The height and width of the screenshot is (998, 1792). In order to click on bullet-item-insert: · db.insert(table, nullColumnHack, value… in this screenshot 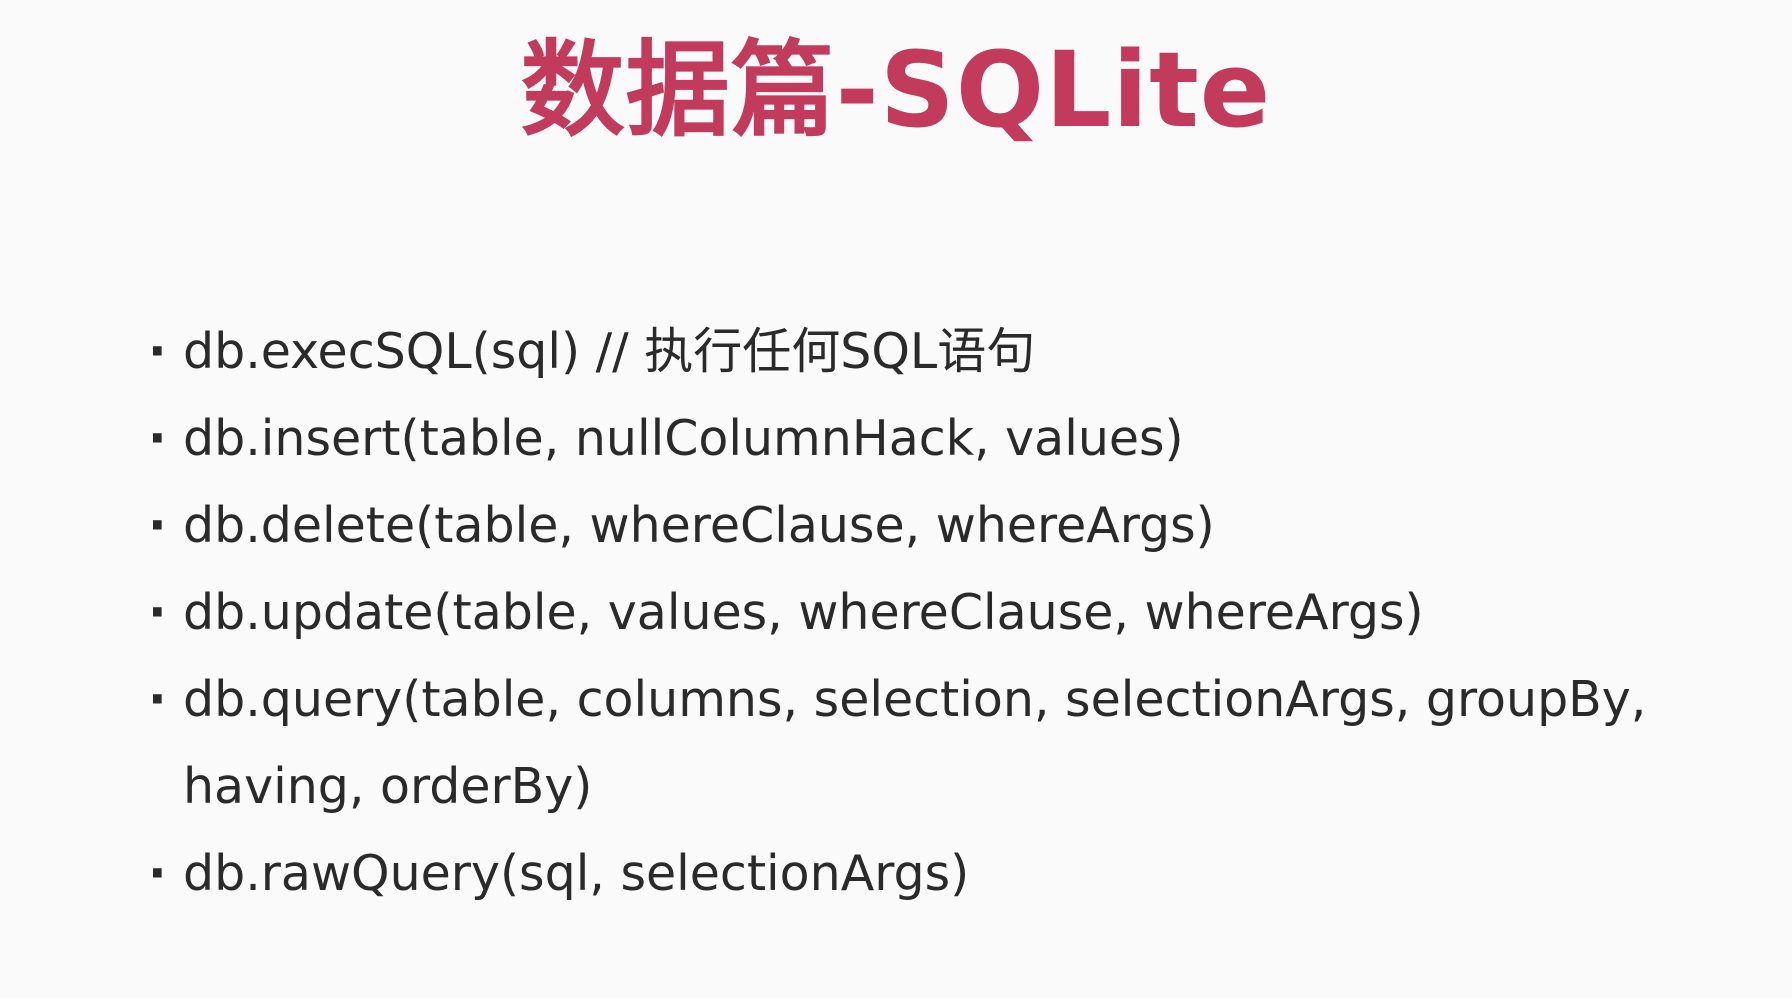, I will do `click(958, 438)`.